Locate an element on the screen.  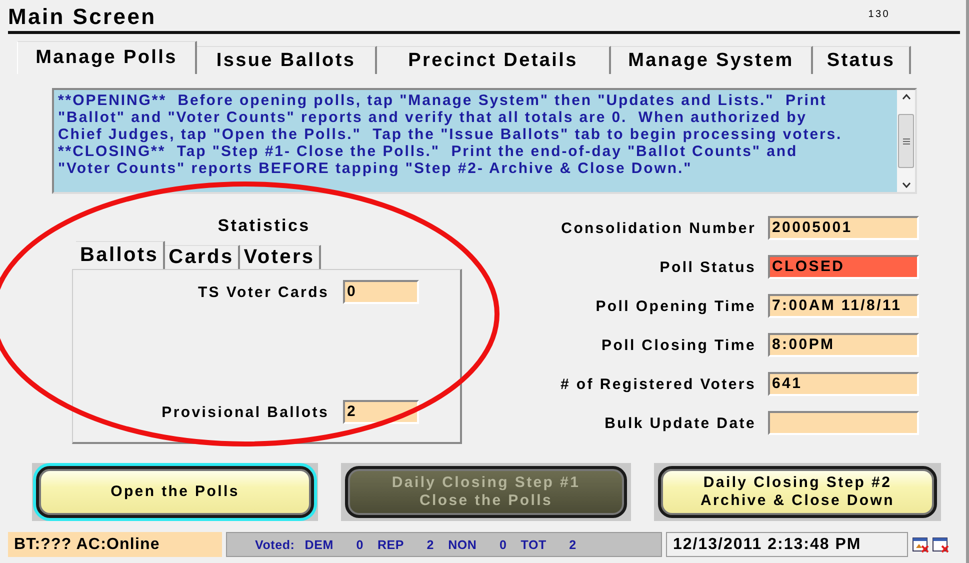
screen-code: 130 is located at coordinates (879, 14).